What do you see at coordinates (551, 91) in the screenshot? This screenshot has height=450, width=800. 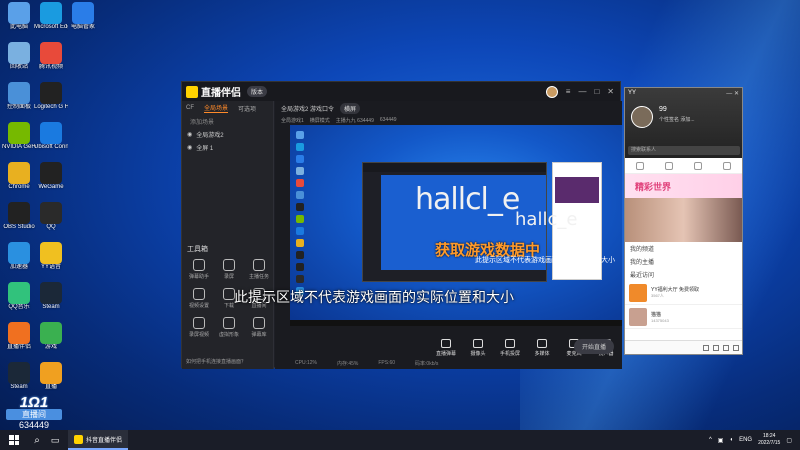 I see `user-avatar` at bounding box center [551, 91].